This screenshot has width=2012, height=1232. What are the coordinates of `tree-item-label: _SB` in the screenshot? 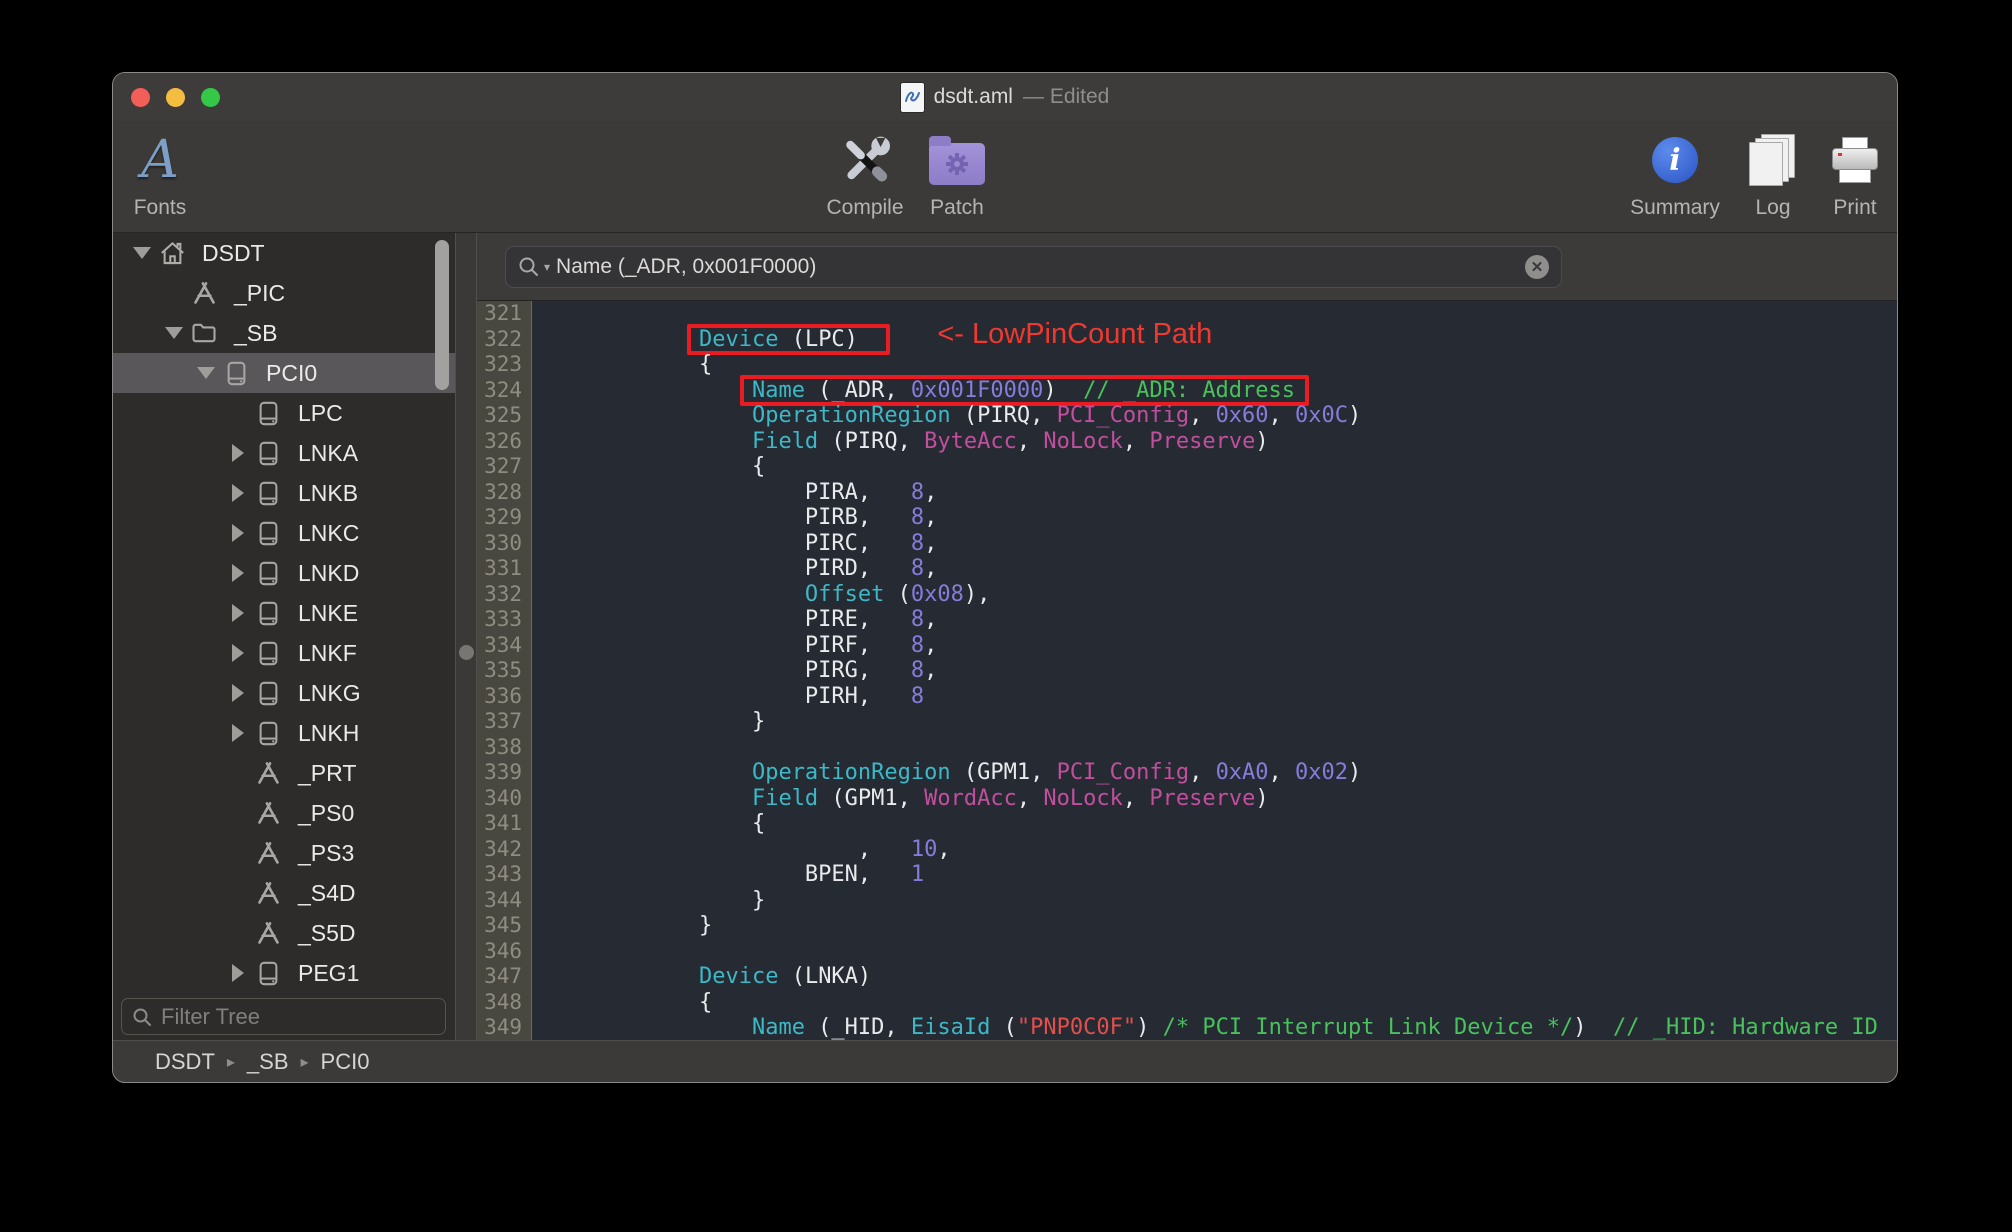 It's located at (256, 332).